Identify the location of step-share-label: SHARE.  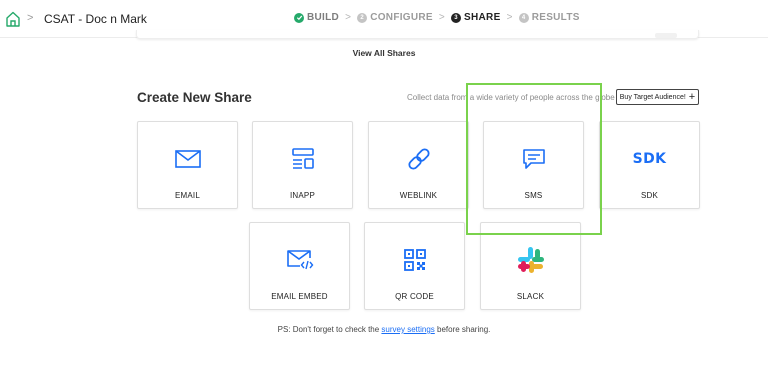
(482, 17).